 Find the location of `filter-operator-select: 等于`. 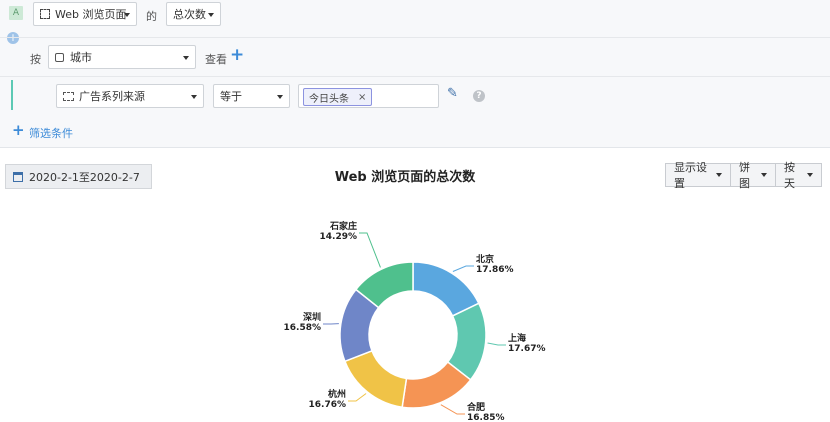

filter-operator-select: 等于 is located at coordinates (251, 96).